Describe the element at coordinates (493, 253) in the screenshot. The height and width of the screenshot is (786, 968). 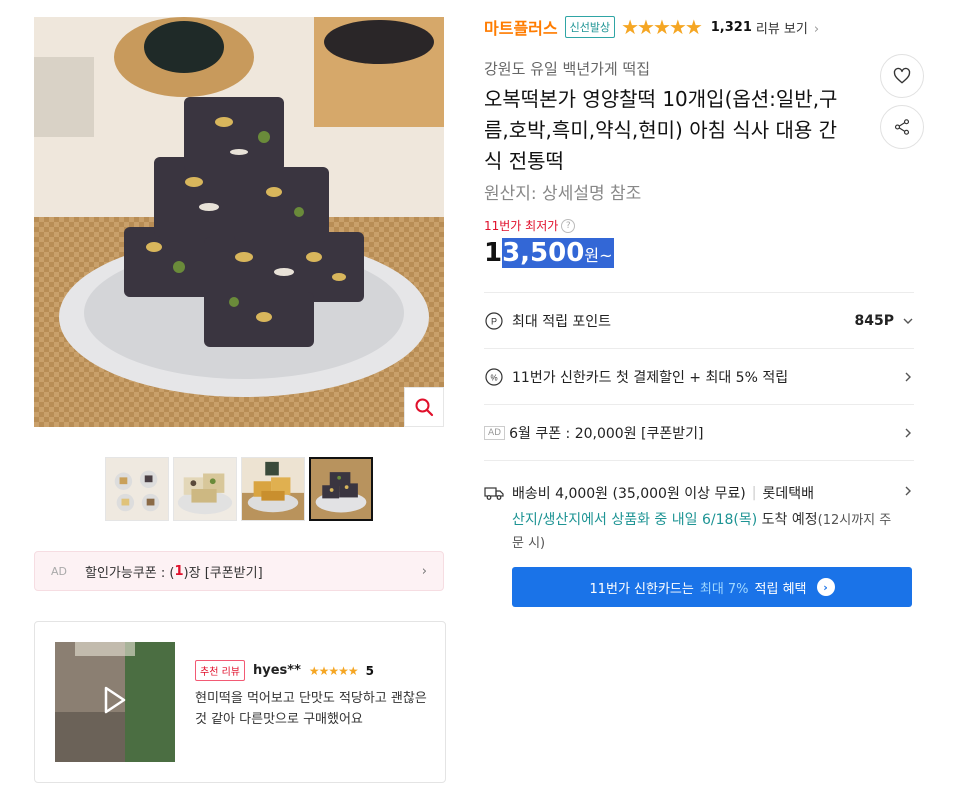
I see `price-first-digit: 1` at that location.